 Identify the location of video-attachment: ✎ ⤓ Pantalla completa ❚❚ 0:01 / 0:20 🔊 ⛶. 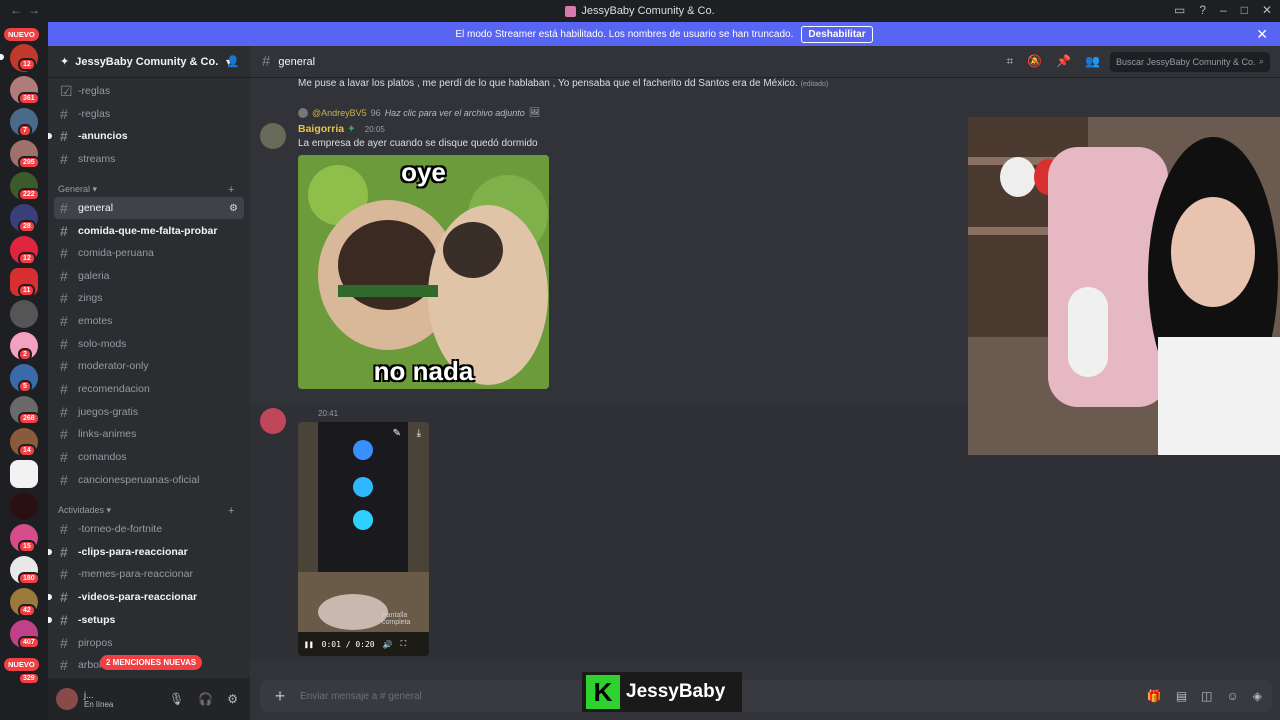
(363, 539).